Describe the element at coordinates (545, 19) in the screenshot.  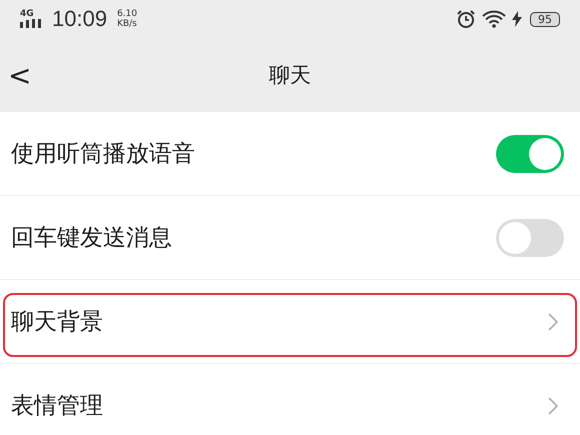
I see `battery-level: 95` at that location.